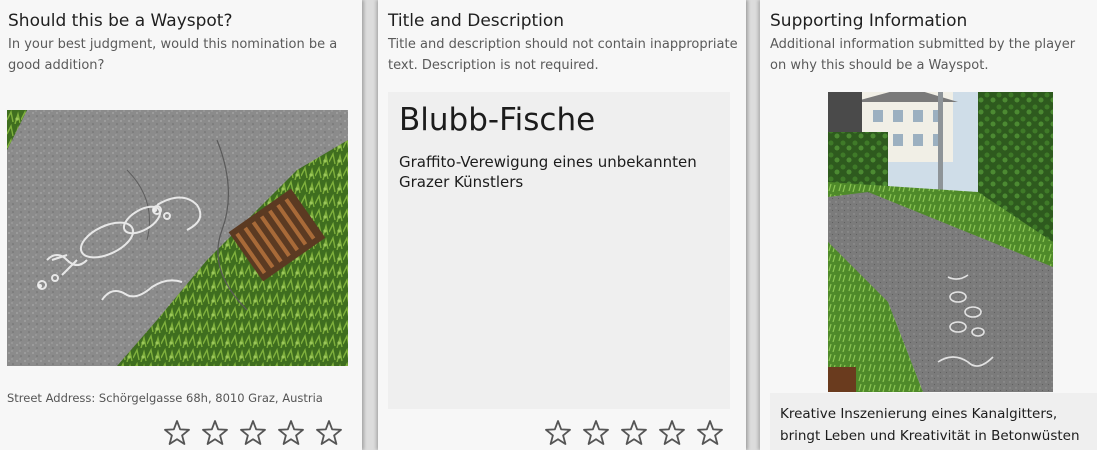 The image size is (1097, 450). What do you see at coordinates (497, 120) in the screenshot?
I see `nomination-title: Blubb-Fische` at bounding box center [497, 120].